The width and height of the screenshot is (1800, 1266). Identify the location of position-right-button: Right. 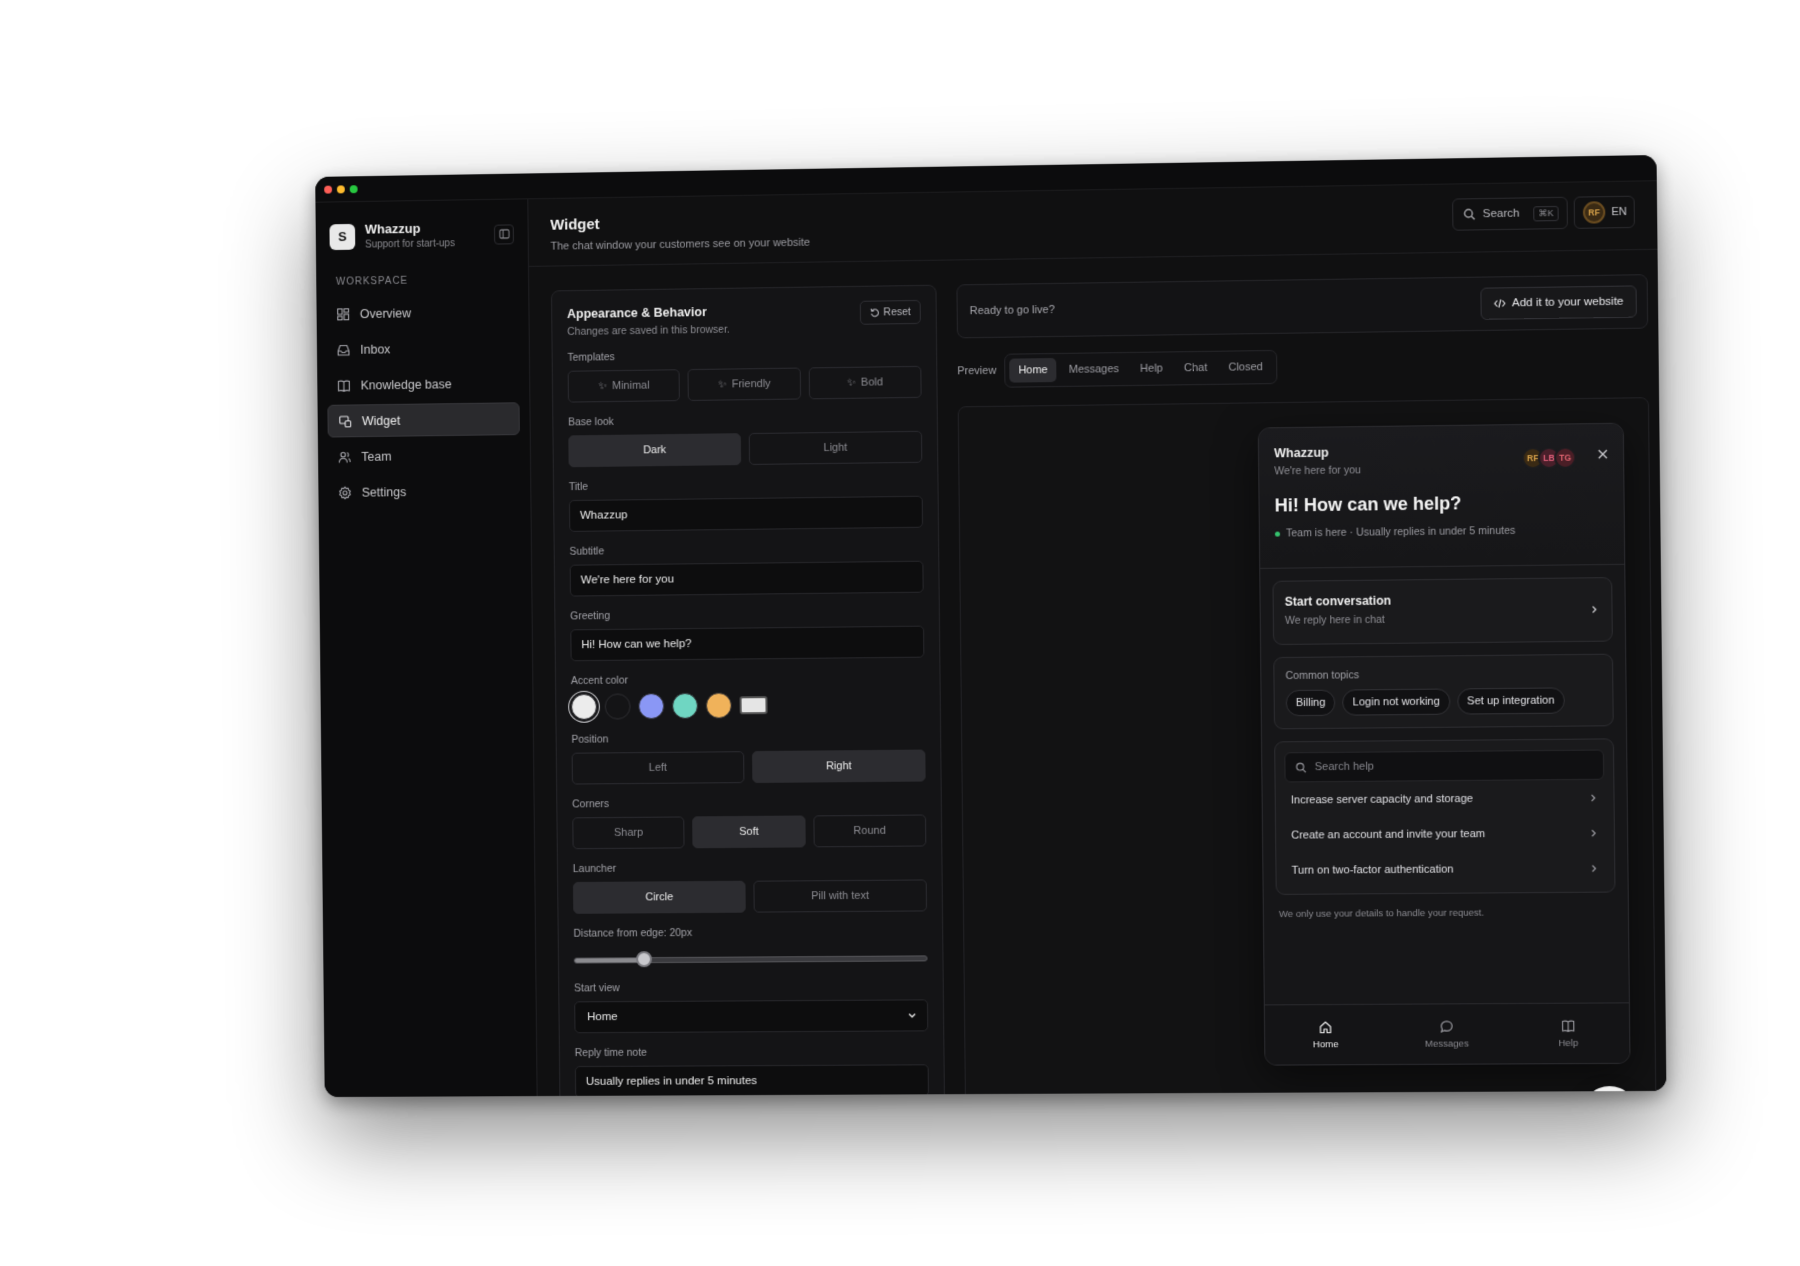
(839, 766).